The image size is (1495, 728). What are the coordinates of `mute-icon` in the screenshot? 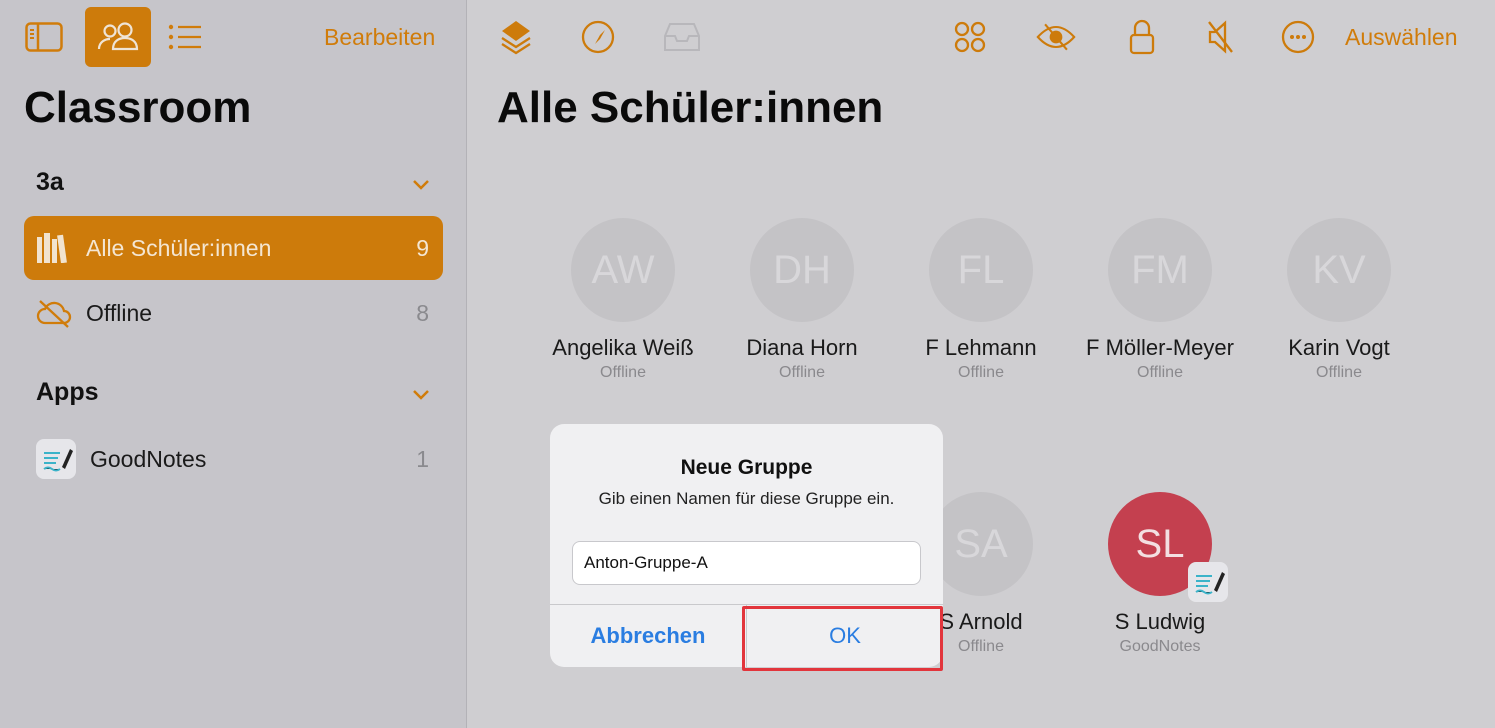 It's located at (1220, 37).